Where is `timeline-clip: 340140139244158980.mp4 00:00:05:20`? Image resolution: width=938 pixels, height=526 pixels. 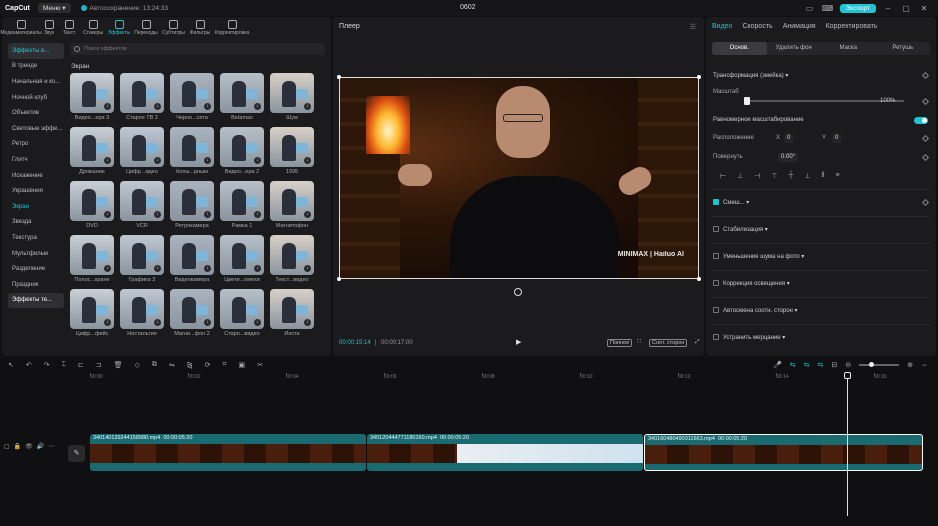
timeline-clip: 340140139244158980.mp4 00:00:05:20 is located at coordinates (228, 452).